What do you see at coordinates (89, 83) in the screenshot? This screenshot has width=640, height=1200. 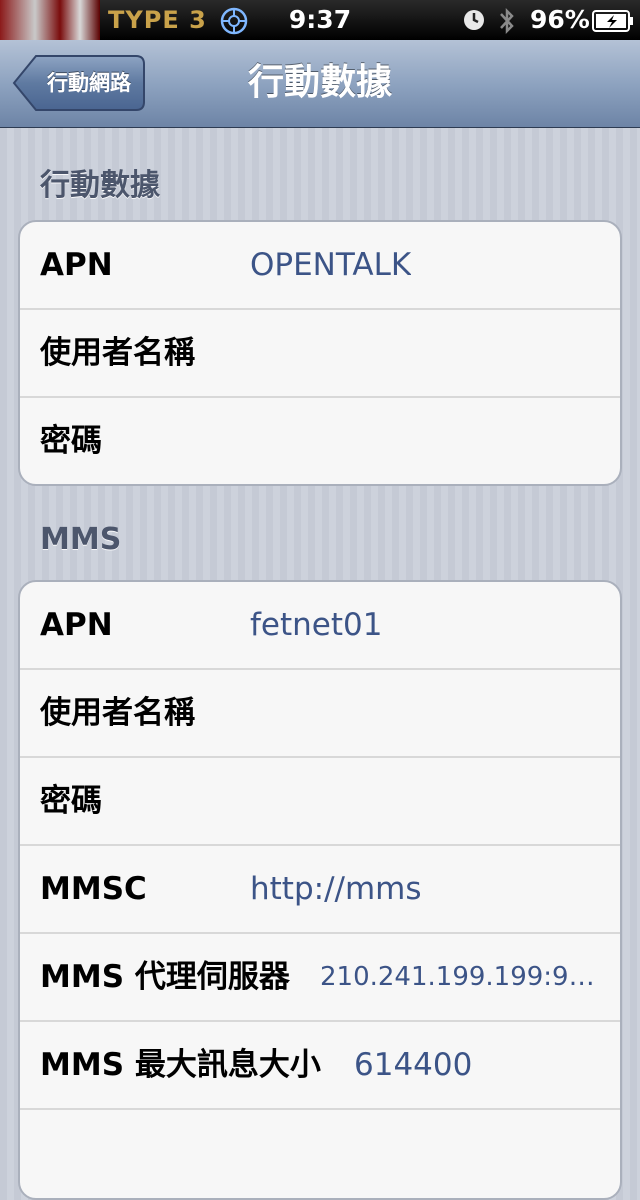 I see `back-button-label: 行動網路` at bounding box center [89, 83].